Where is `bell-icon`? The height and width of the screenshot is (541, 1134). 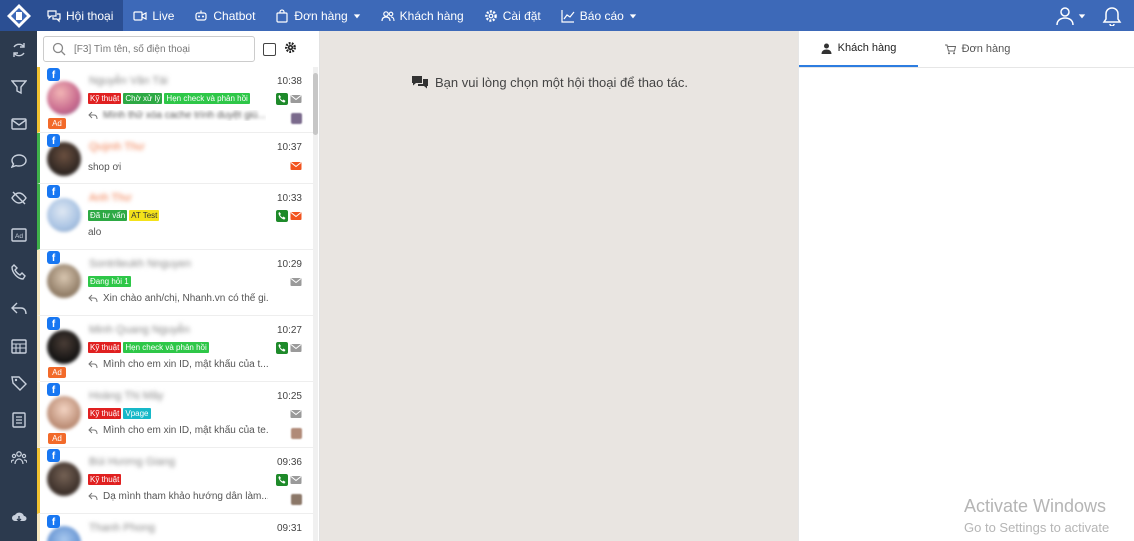 bell-icon is located at coordinates (1112, 16).